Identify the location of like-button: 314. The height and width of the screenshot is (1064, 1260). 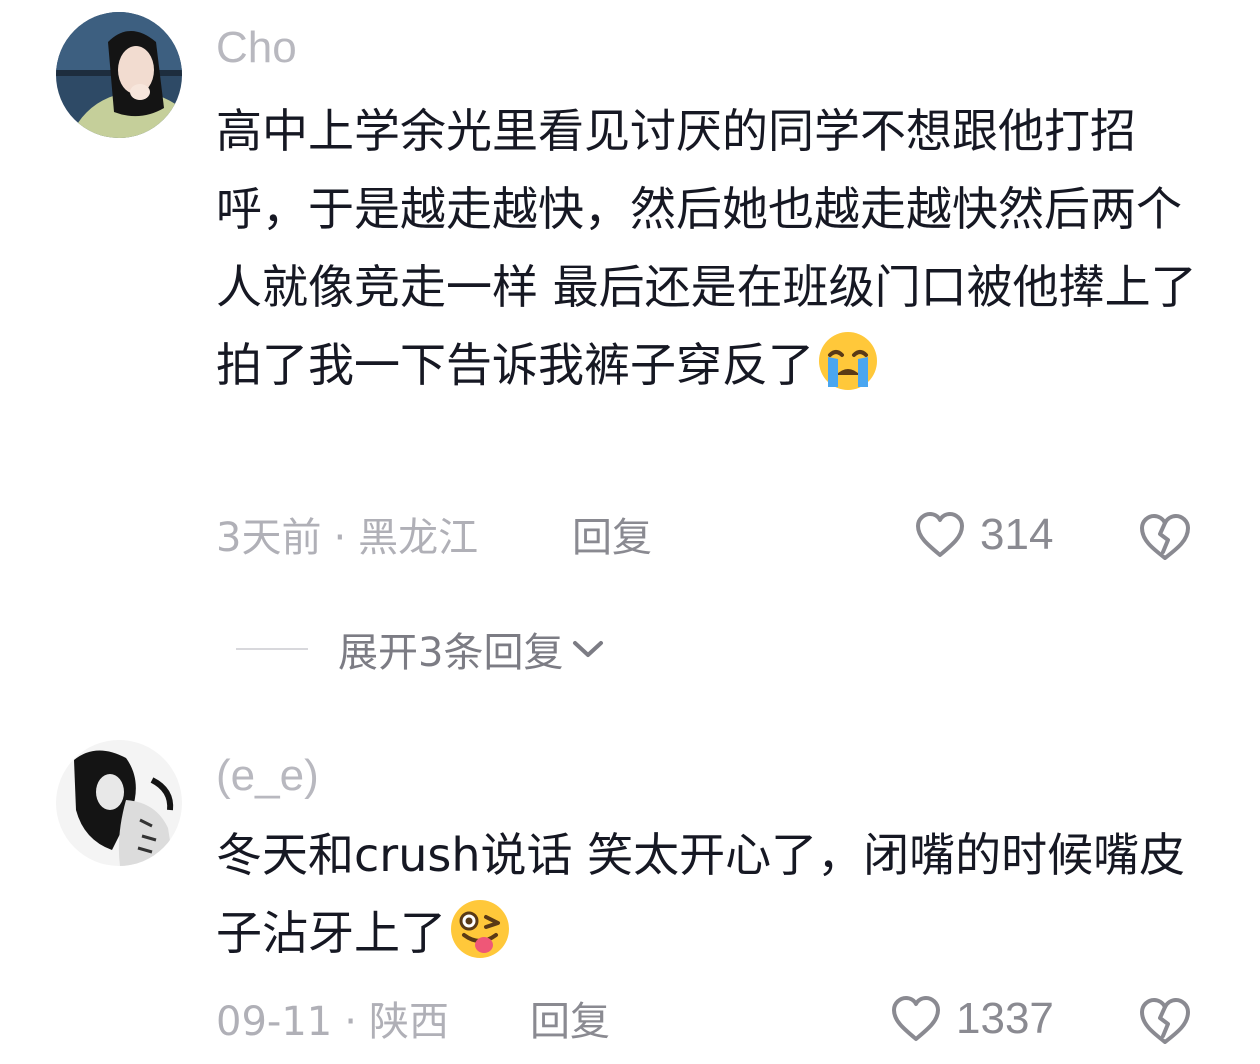
(983, 535).